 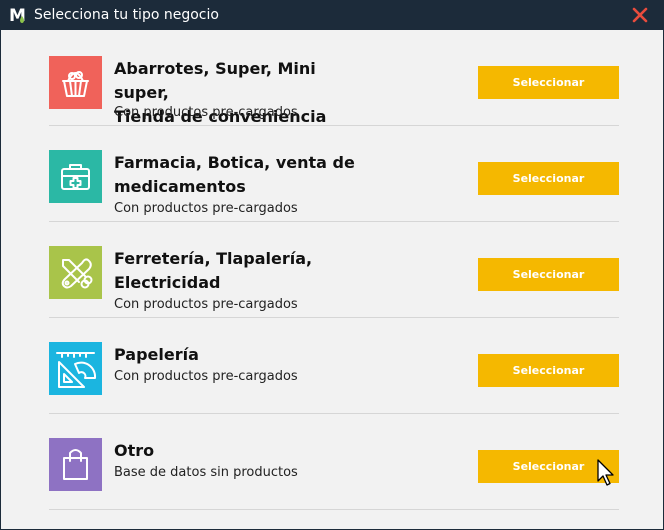 I want to click on select-button-papeleria: Seleccionar, so click(x=548, y=370).